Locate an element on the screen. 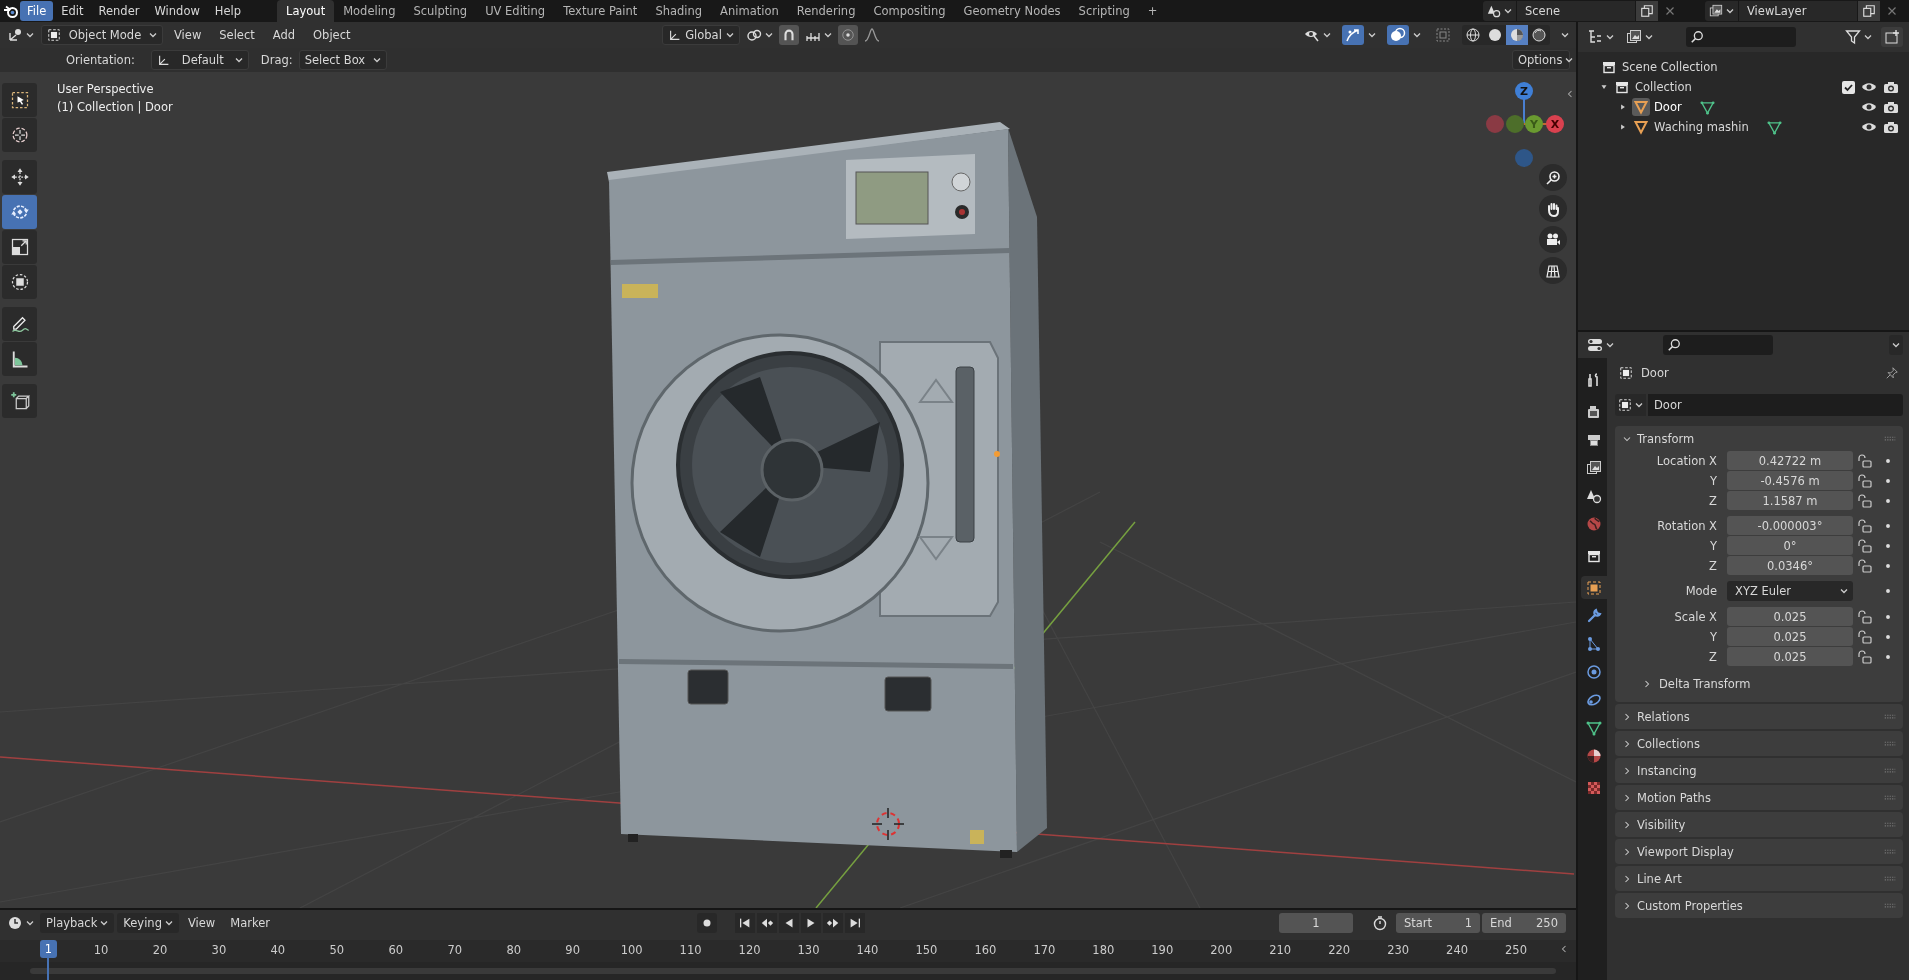 The image size is (1909, 980). tree-item-label: Door is located at coordinates (1668, 107).